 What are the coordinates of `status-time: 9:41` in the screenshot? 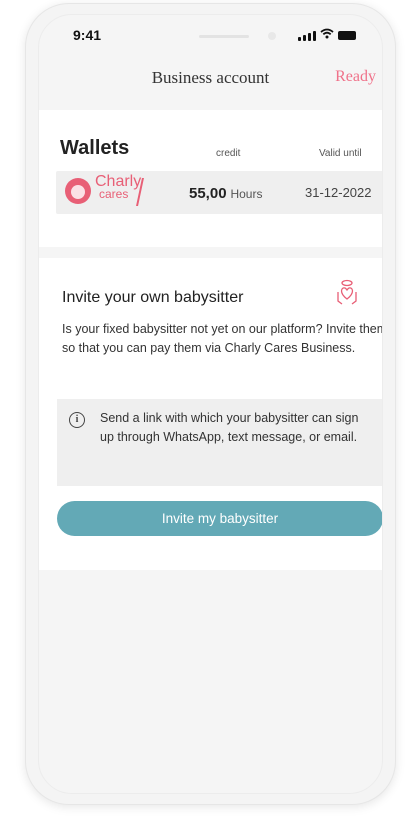 It's located at (87, 35).